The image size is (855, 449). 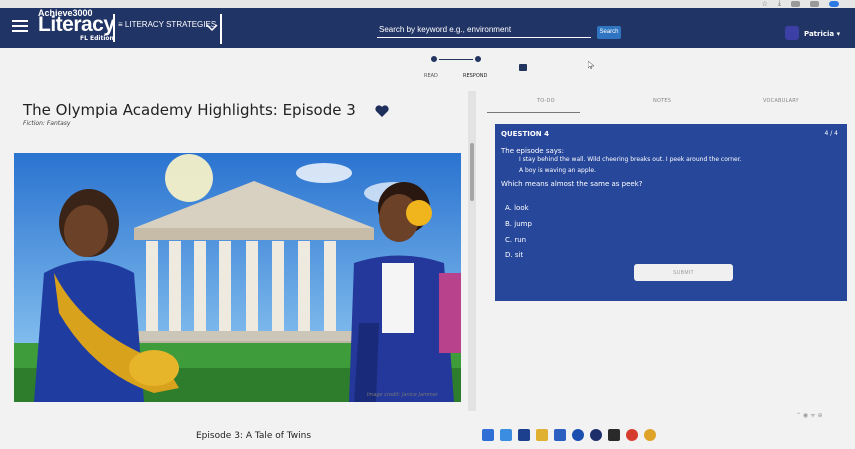 I want to click on step-read-dot, so click(x=434, y=59).